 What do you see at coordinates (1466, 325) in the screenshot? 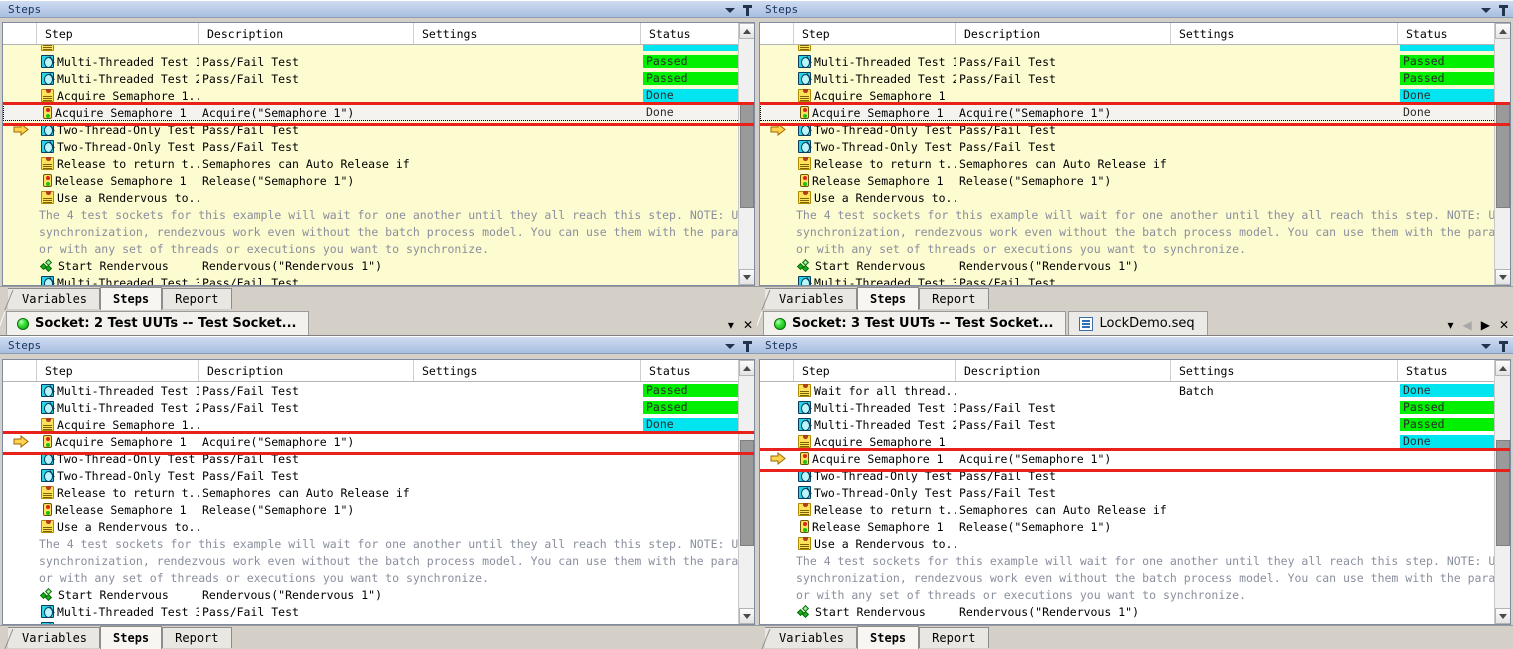
I see `previous-tab-icon: ◀` at bounding box center [1466, 325].